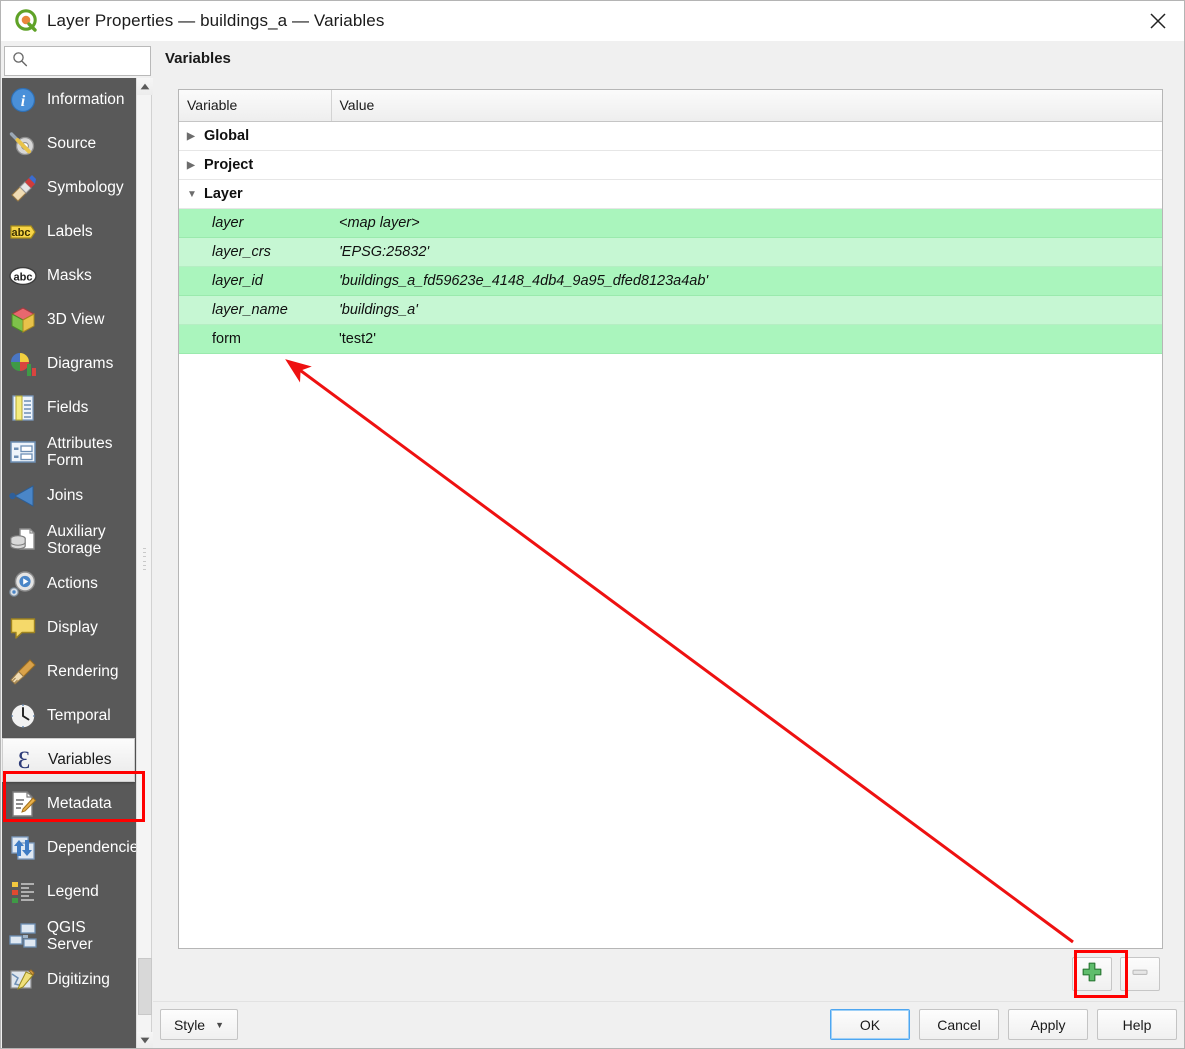 The height and width of the screenshot is (1049, 1185). I want to click on sidebar-item-masks: abc Masks, so click(69, 276).